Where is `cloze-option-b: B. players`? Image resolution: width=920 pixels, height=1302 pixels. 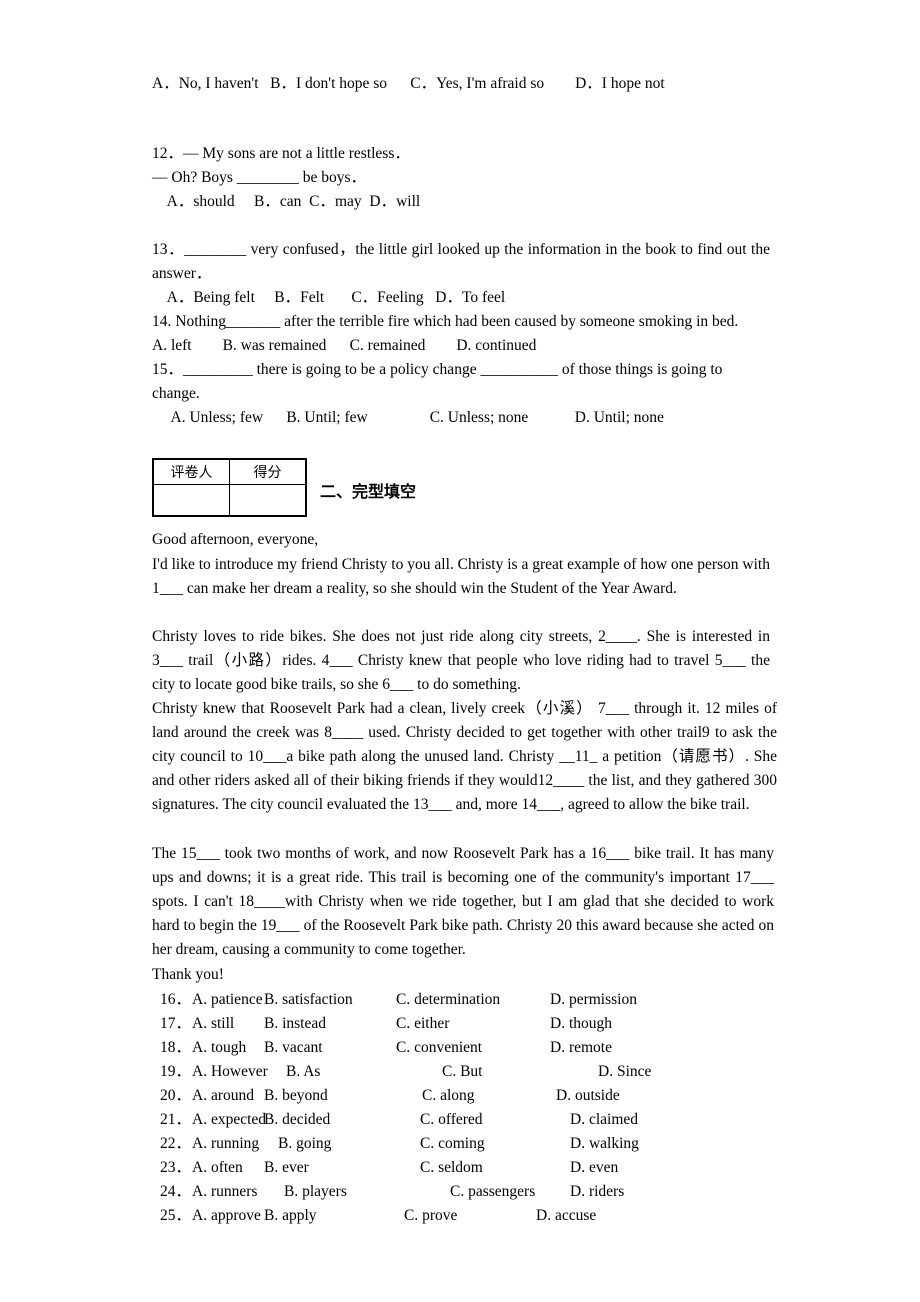
cloze-option-b: B. players is located at coordinates (315, 1192).